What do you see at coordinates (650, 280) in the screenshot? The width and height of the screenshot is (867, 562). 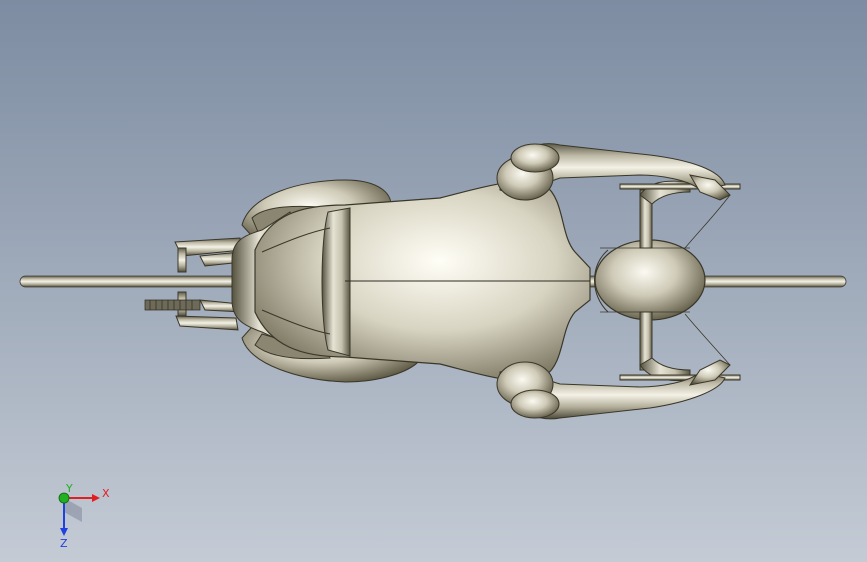 I see `head` at bounding box center [650, 280].